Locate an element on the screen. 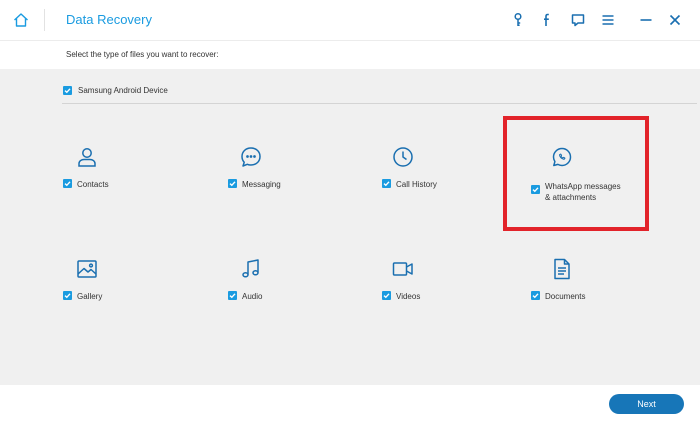 The image size is (700, 424). videos-checkbox is located at coordinates (386, 295).